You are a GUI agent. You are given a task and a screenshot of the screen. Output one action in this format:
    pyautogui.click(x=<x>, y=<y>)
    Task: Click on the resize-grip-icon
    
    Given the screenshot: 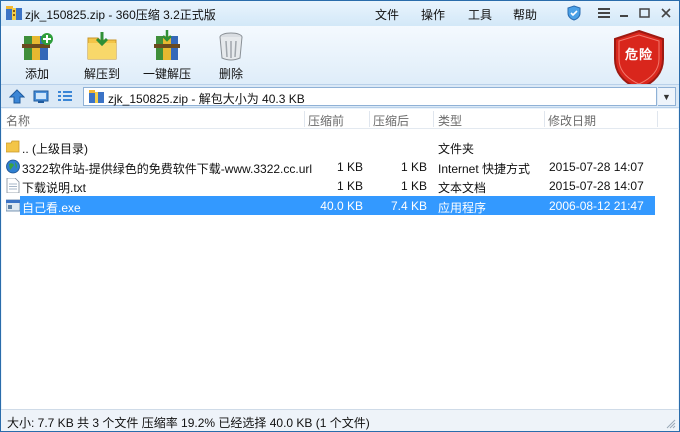 What is the action you would take?
    pyautogui.click(x=671, y=424)
    